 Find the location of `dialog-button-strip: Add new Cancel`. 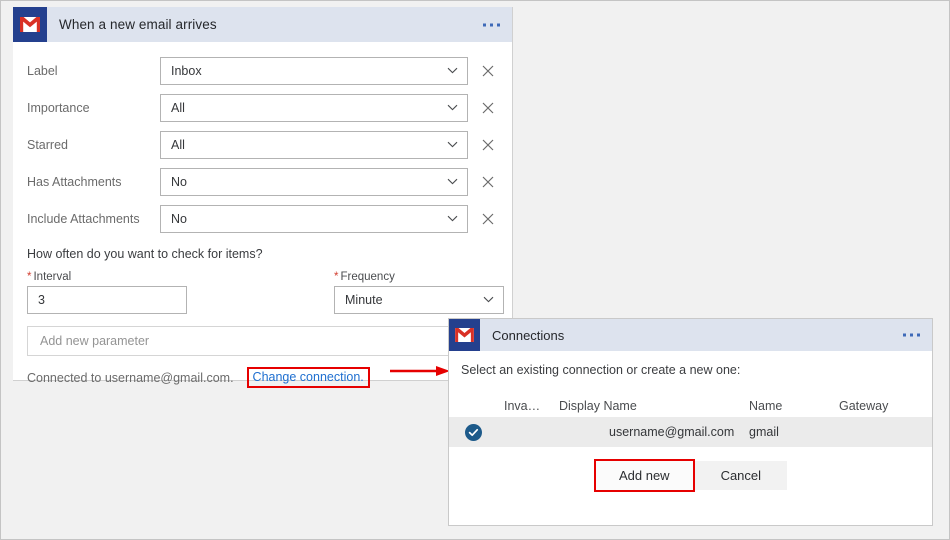

dialog-button-strip: Add new Cancel is located at coordinates (690, 475).